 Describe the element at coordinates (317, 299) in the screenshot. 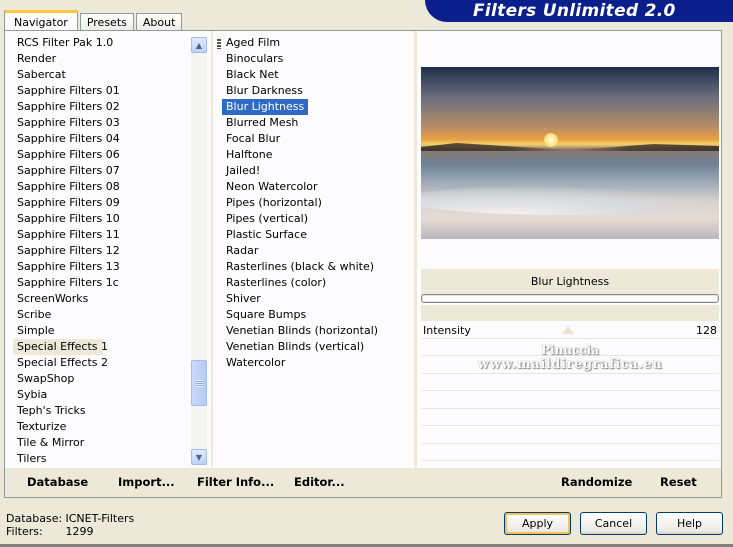

I see `filter-row: Shiver` at that location.